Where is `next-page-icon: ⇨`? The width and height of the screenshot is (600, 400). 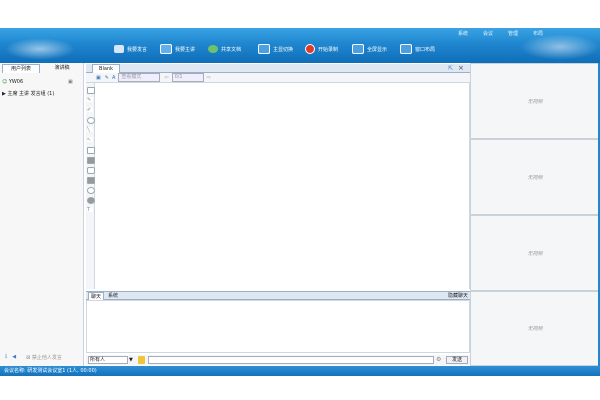
next-page-icon: ⇨ is located at coordinates (209, 78).